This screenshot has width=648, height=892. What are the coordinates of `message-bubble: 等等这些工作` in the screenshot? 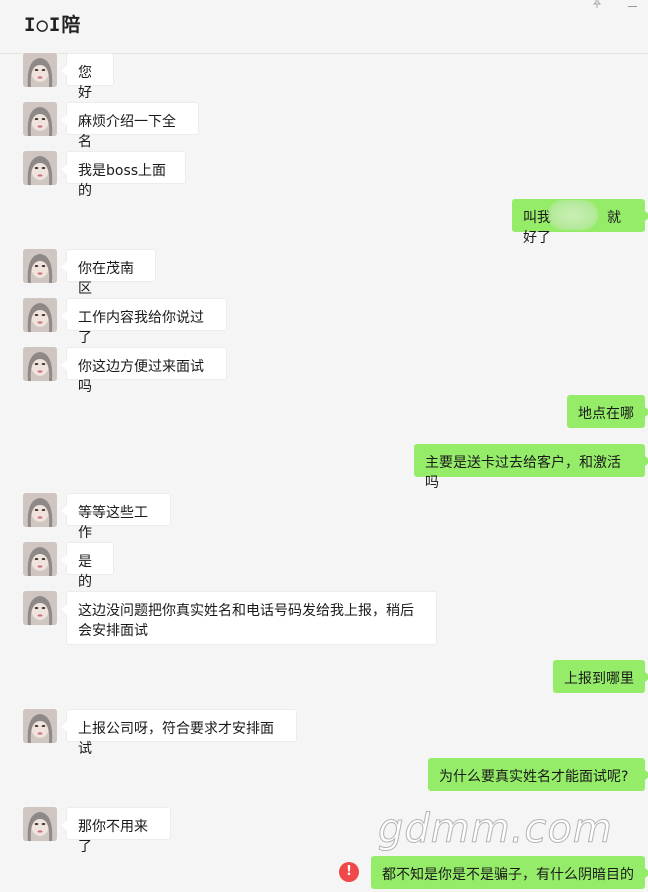 It's located at (116, 517).